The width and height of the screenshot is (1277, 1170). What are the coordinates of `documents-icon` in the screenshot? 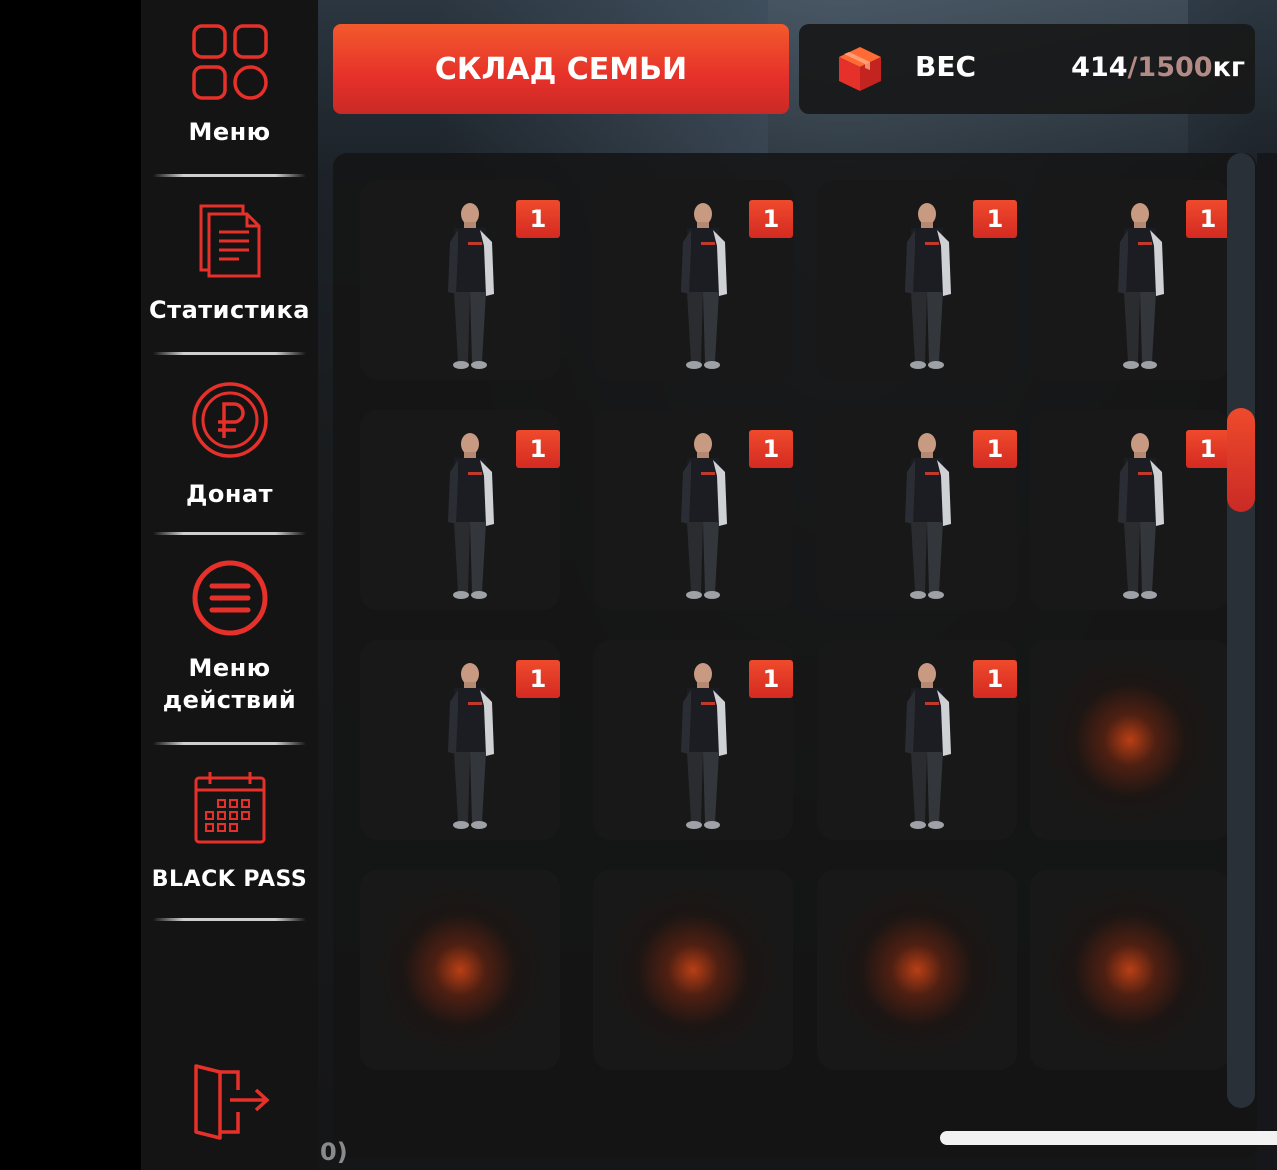 It's located at (229, 241).